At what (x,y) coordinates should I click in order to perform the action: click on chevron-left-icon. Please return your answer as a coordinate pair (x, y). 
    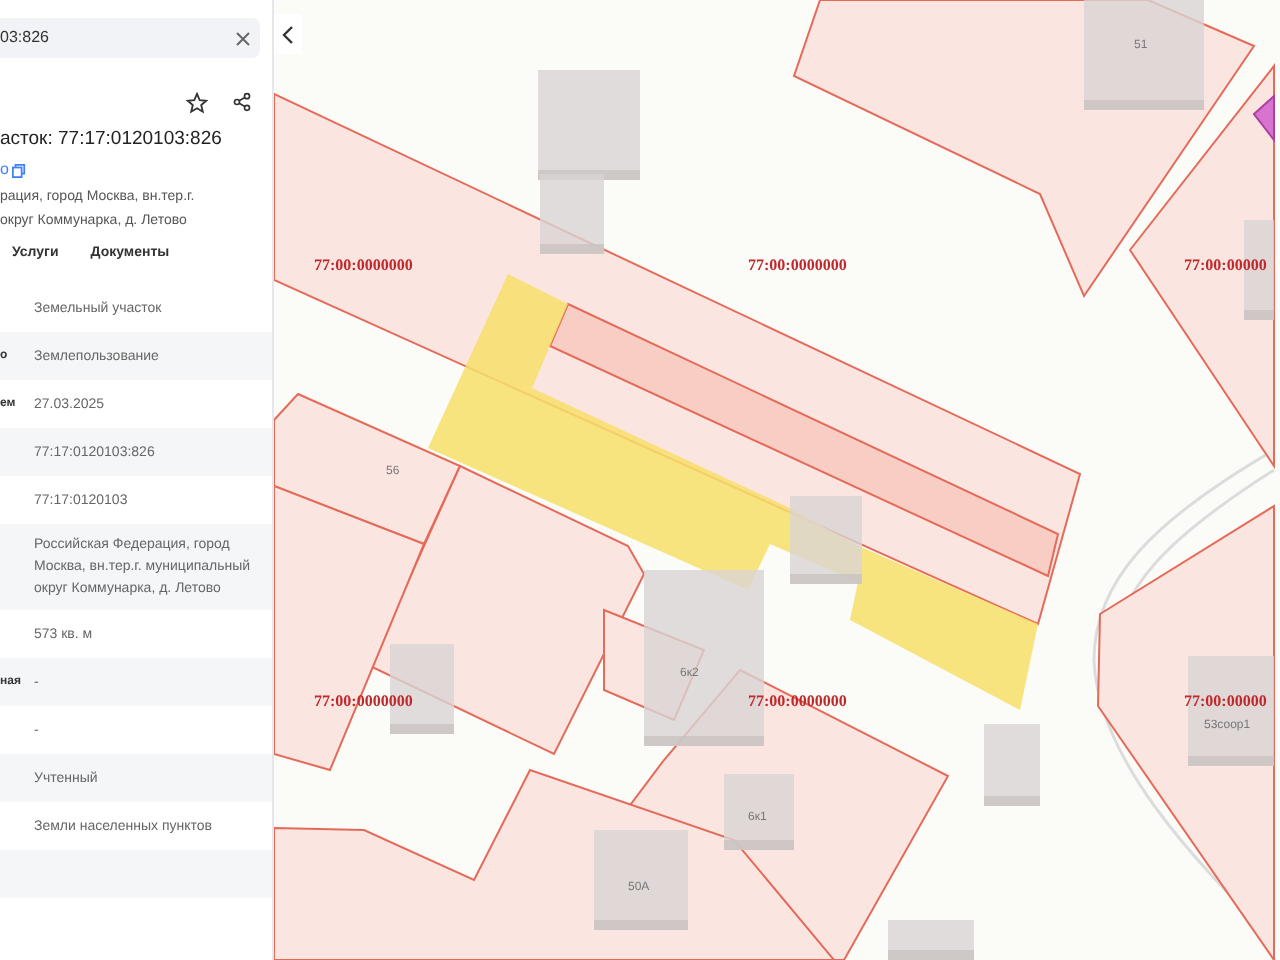
    Looking at the image, I should click on (288, 34).